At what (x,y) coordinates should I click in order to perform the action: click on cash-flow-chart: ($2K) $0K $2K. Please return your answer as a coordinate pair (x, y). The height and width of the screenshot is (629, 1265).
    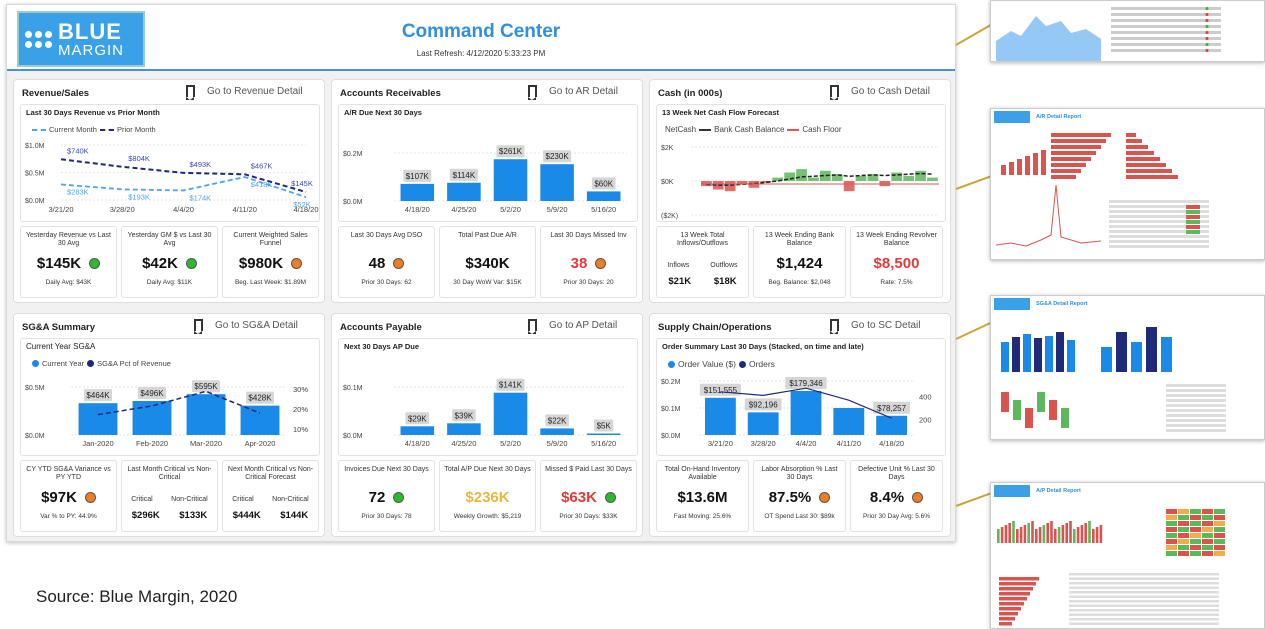
    Looking at the image, I should click on (800, 182).